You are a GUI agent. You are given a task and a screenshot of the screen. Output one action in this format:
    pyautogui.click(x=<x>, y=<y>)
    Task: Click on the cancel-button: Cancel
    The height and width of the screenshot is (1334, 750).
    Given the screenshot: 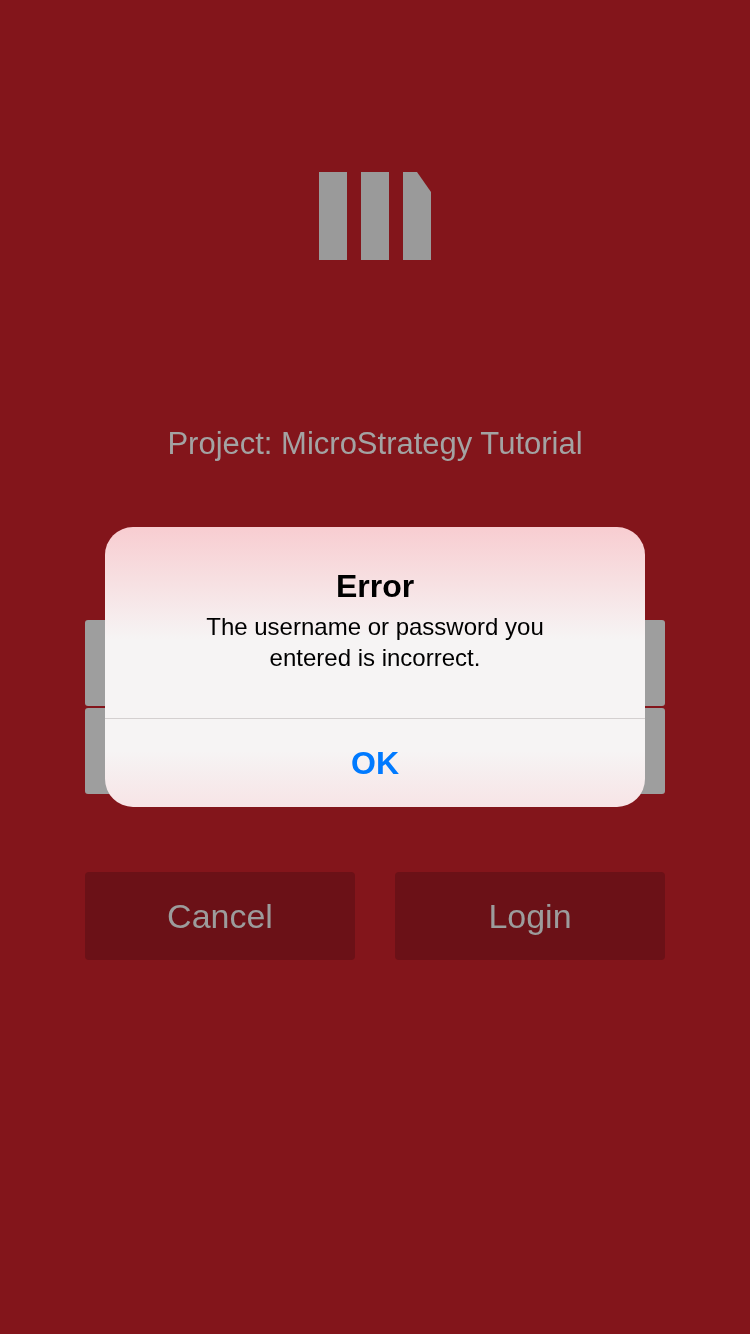 What is the action you would take?
    pyautogui.click(x=220, y=916)
    